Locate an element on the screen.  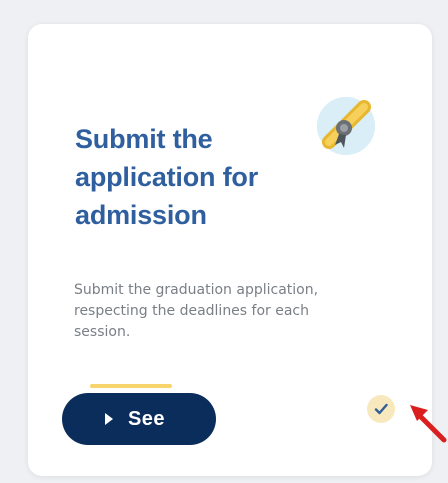
accent-divider is located at coordinates (131, 386).